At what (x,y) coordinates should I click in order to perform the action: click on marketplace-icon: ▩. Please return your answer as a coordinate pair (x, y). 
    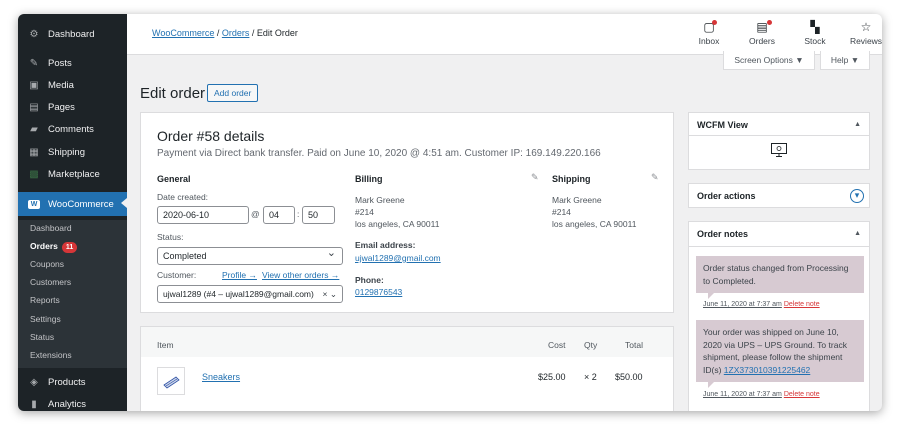
    Looking at the image, I should click on (34, 174).